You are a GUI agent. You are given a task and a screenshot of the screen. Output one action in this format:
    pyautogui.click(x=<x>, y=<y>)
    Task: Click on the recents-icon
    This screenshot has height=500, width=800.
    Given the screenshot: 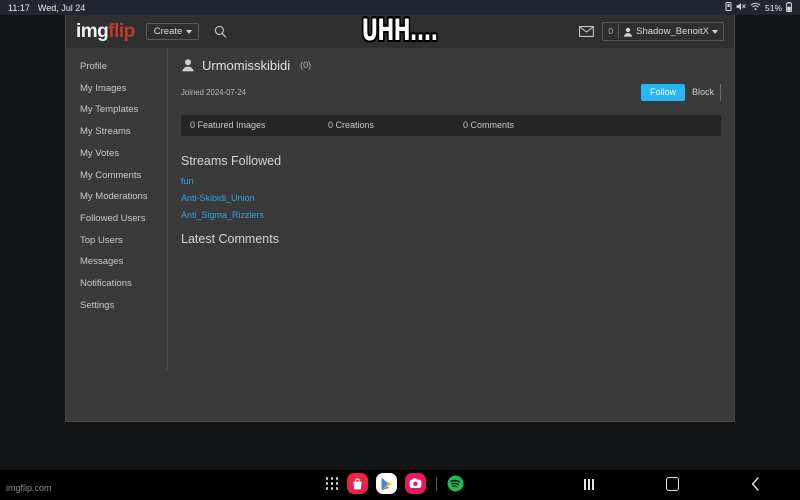 What is the action you would take?
    pyautogui.click(x=589, y=484)
    